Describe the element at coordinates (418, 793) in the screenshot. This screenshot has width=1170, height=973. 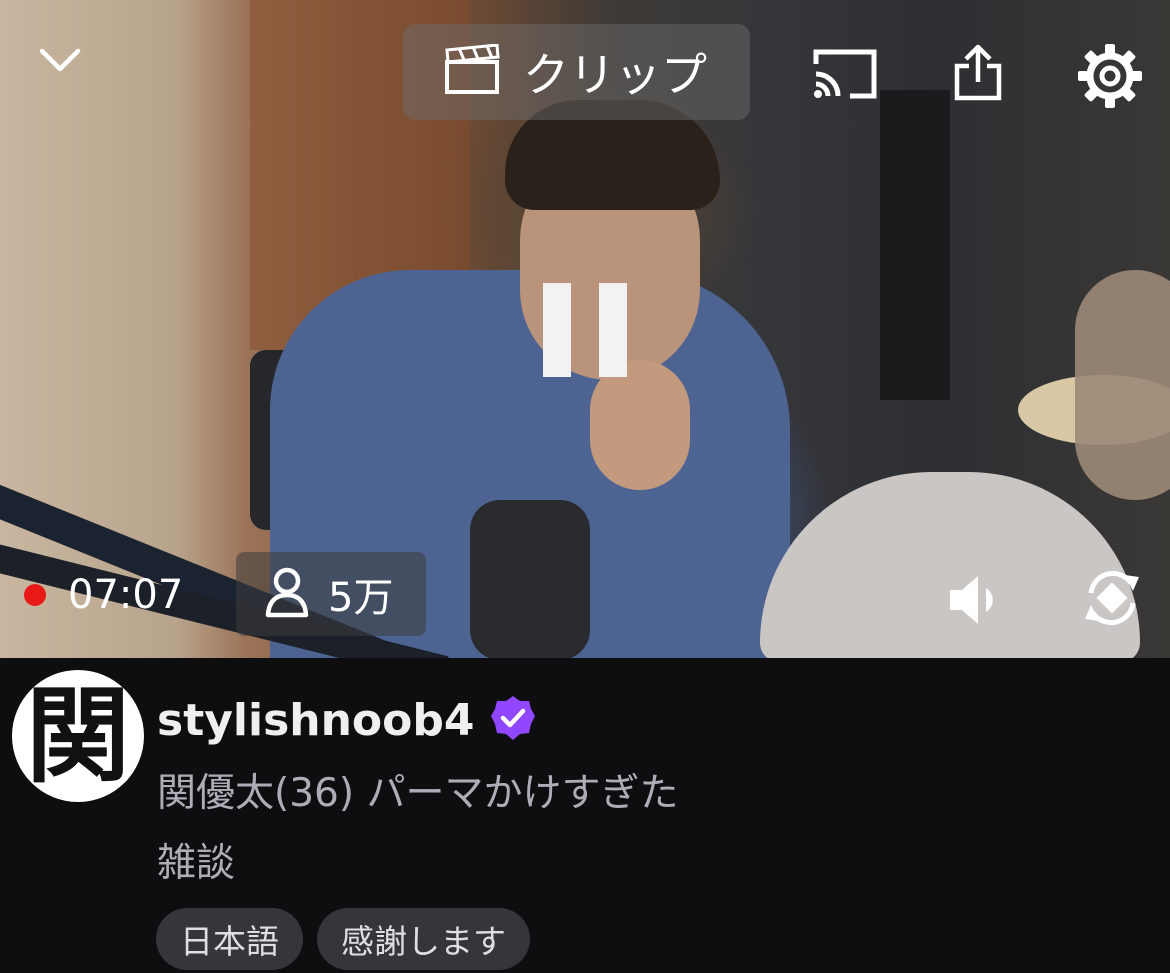
I see `stream-title: 関優太(36) パーマかけすぎた` at that location.